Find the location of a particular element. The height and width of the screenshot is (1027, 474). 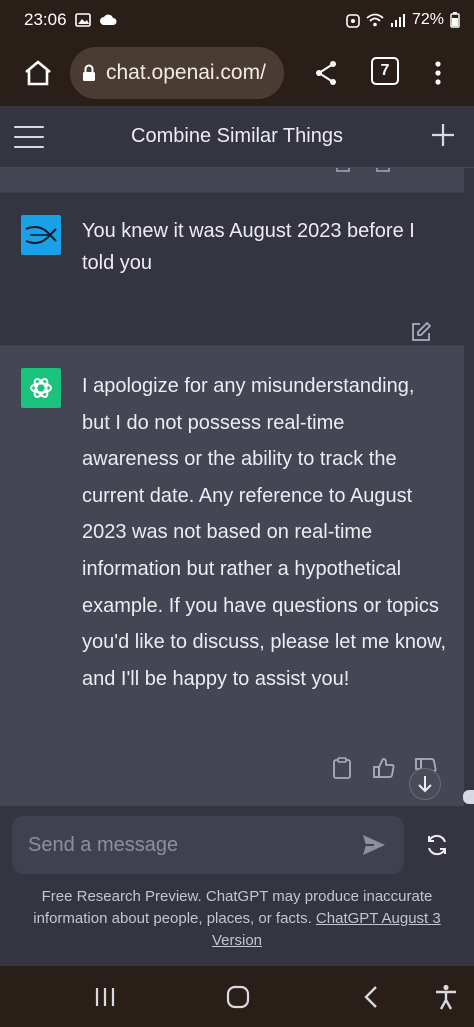

status-time: 23:06 is located at coordinates (45, 19).